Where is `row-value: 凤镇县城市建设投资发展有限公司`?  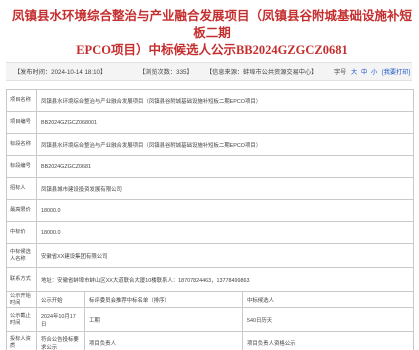 row-value: 凤镇县城市建设投资发展有限公司 is located at coordinates (225, 188).